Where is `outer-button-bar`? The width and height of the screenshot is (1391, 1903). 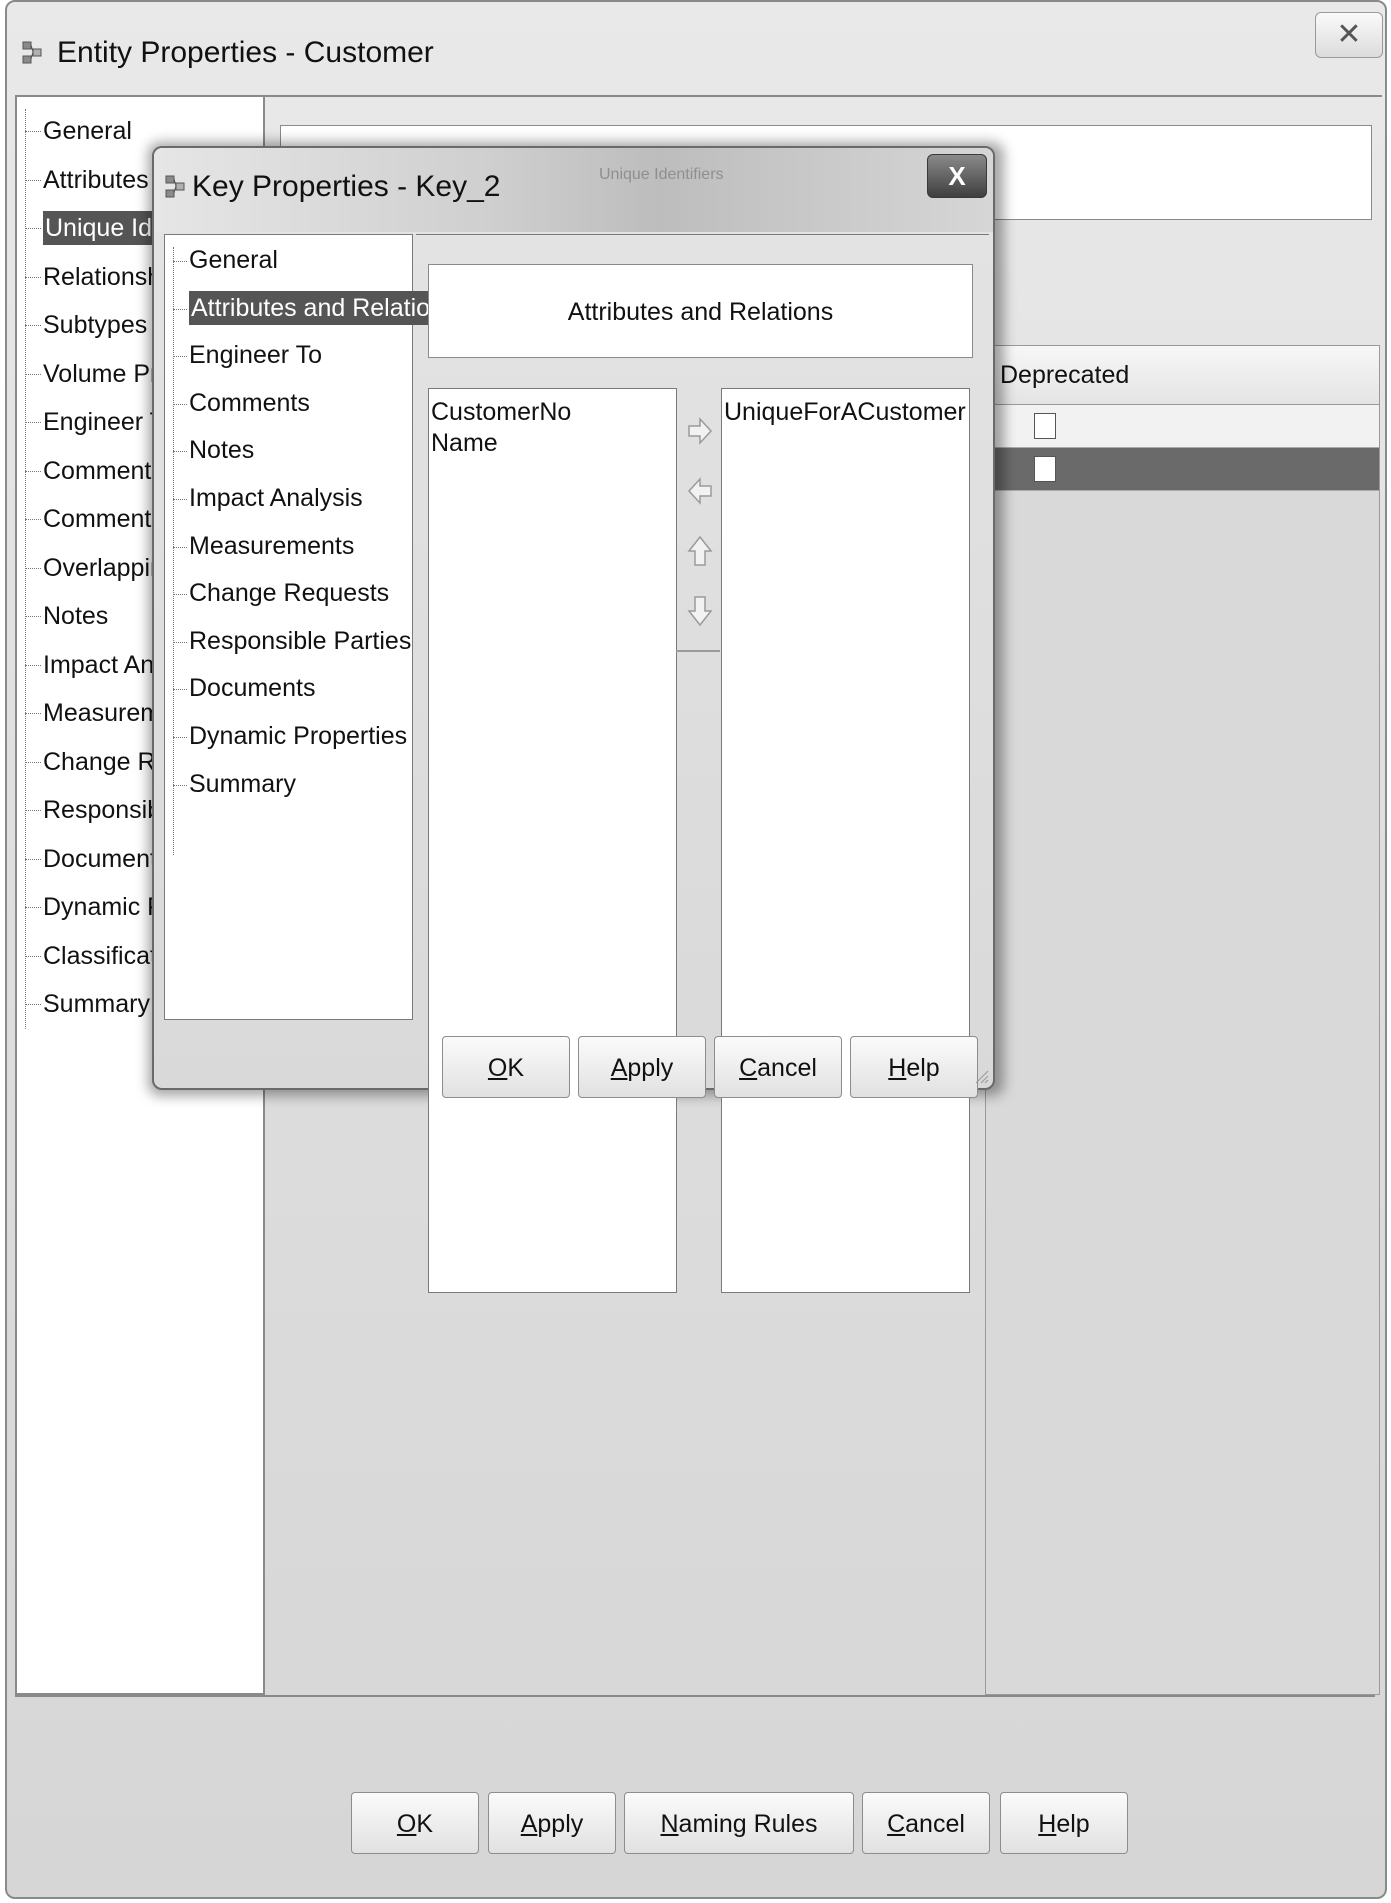
outer-button-bar is located at coordinates (695, 1791).